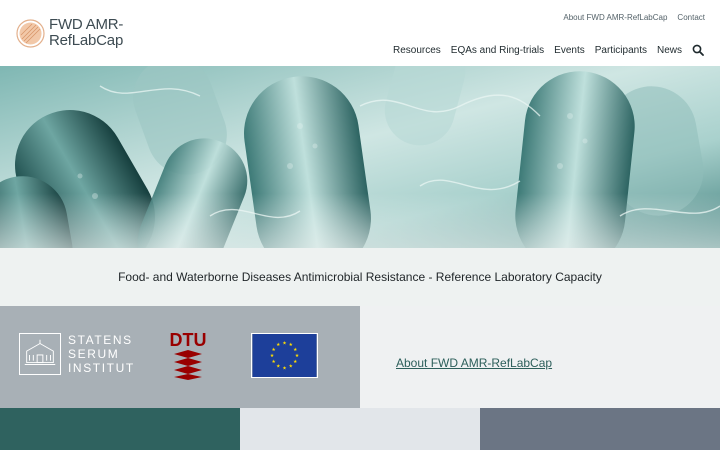 This screenshot has width=720, height=450. I want to click on ssi-logo-text: STATENS SERUM INSTITUT, so click(101, 354).